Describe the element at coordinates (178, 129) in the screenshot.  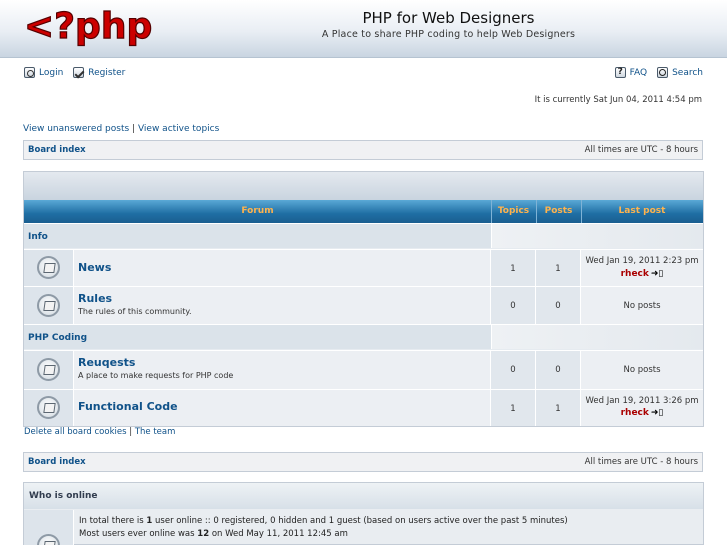
I see `view-active-link: View active topics` at that location.